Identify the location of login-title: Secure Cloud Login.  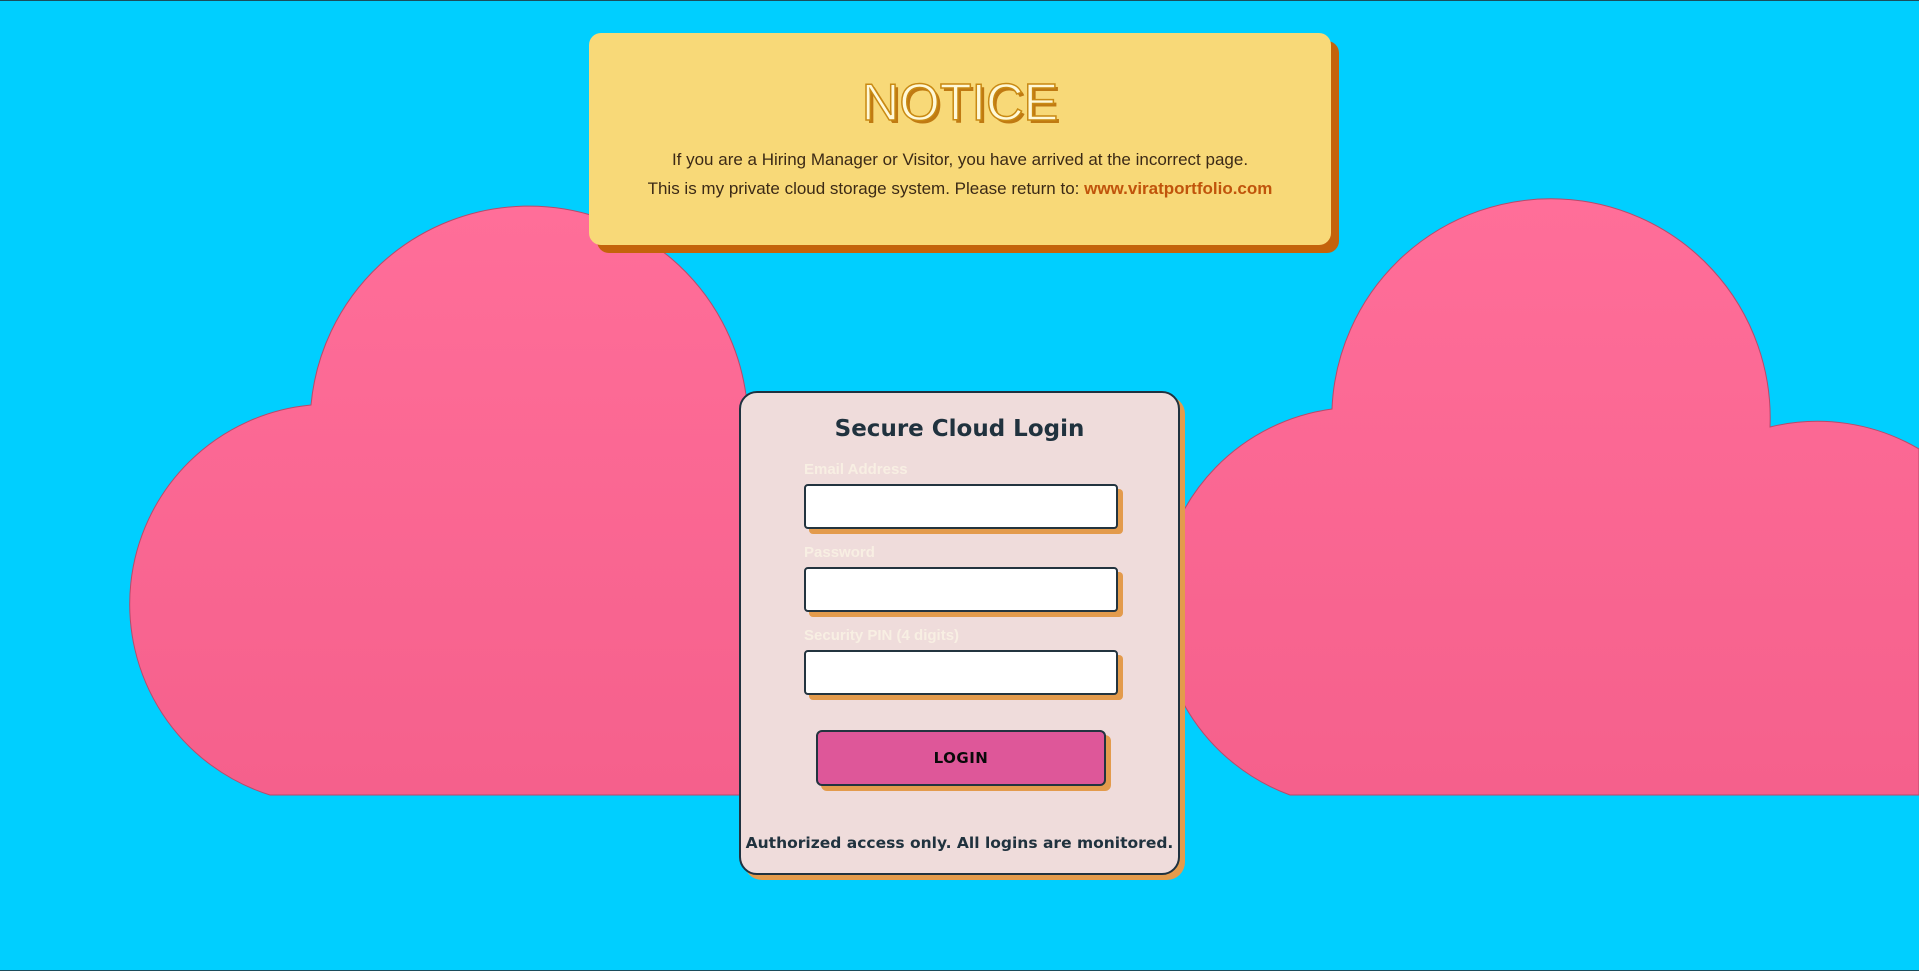
(959, 429).